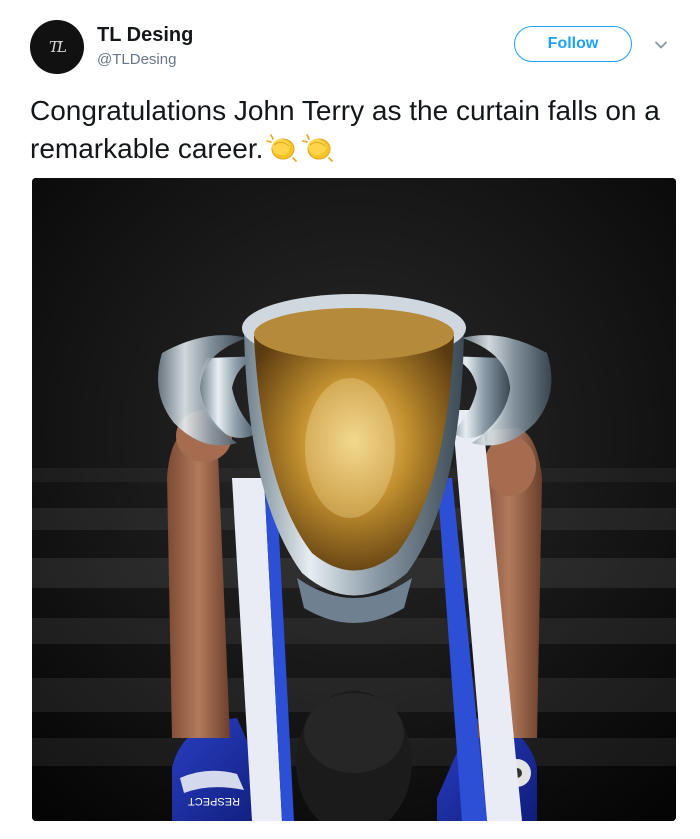 This screenshot has height=839, width=700. I want to click on display-name: TL Desing, so click(145, 35).